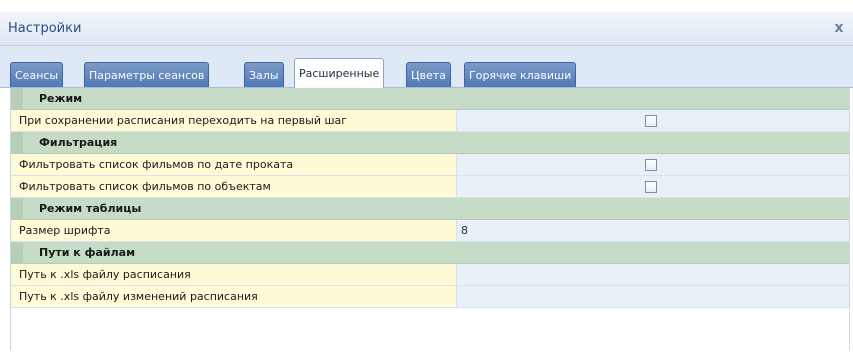  Describe the element at coordinates (78, 142) in the screenshot. I see `section-title: Фильтрация` at that location.